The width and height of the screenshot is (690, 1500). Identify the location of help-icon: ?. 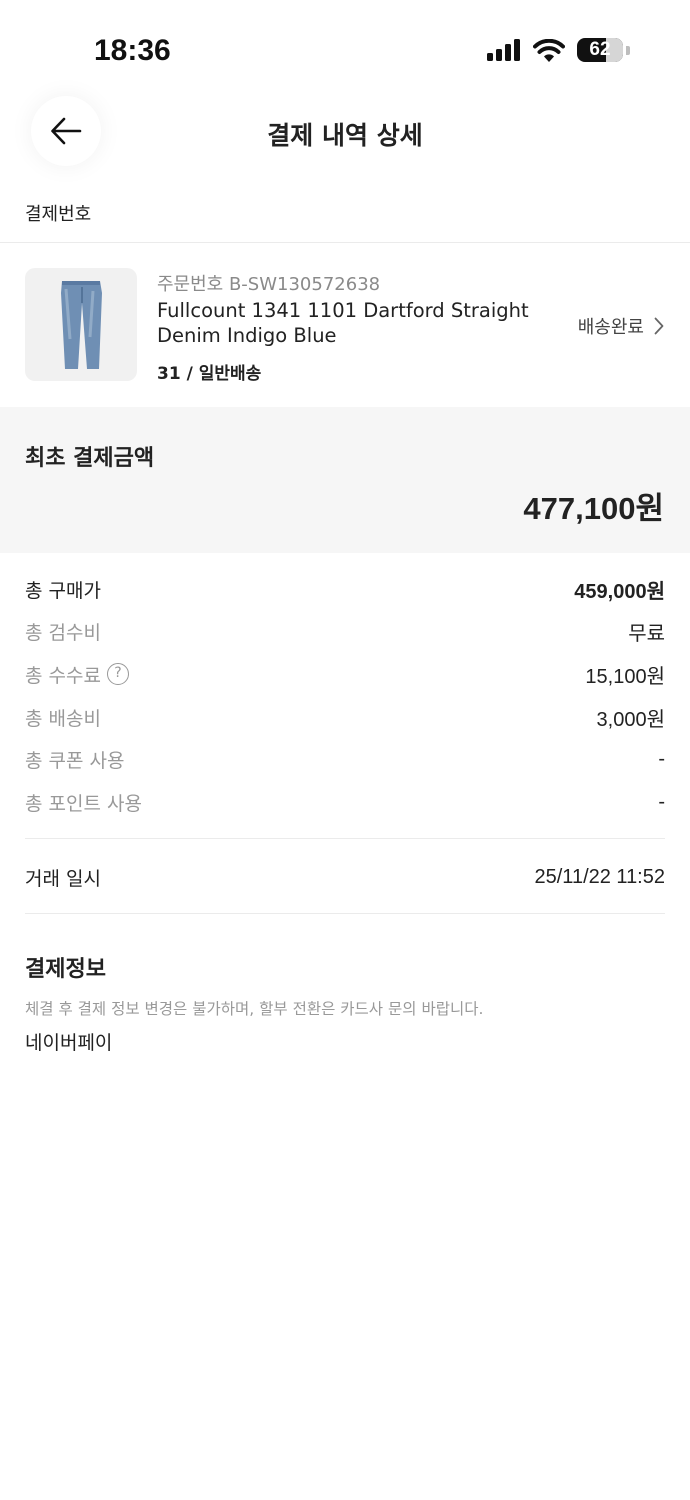
(117, 674).